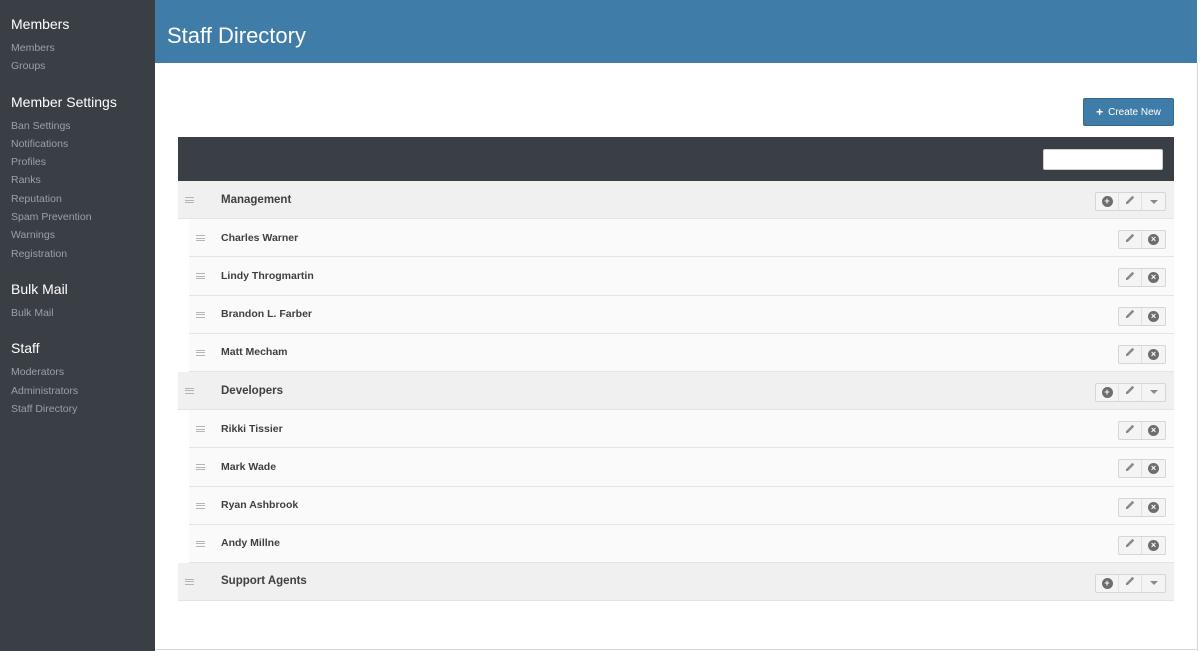 The image size is (1200, 651). Describe the element at coordinates (64, 101) in the screenshot. I see `sidebar-section-title: Member Settings` at that location.